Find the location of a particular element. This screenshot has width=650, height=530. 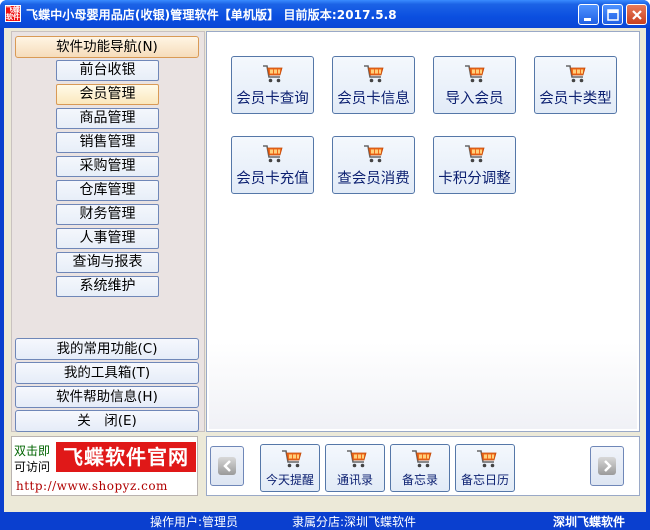

scroll-left-button is located at coordinates (227, 466).